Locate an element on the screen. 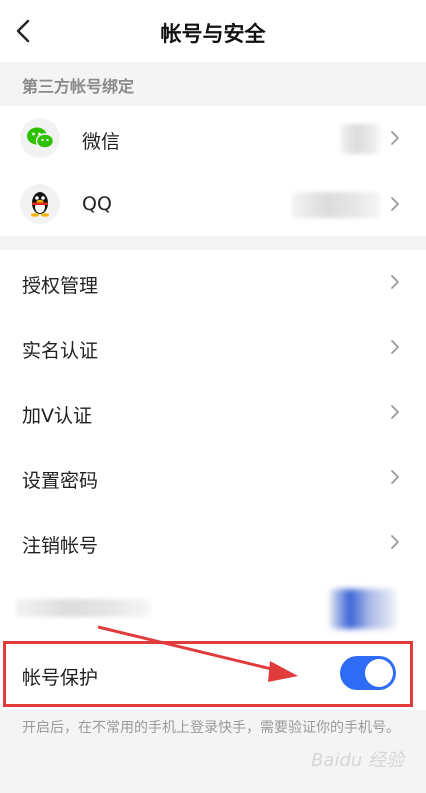 The width and height of the screenshot is (426, 793). menu-item-real-name: 实名认证 is located at coordinates (213, 347).